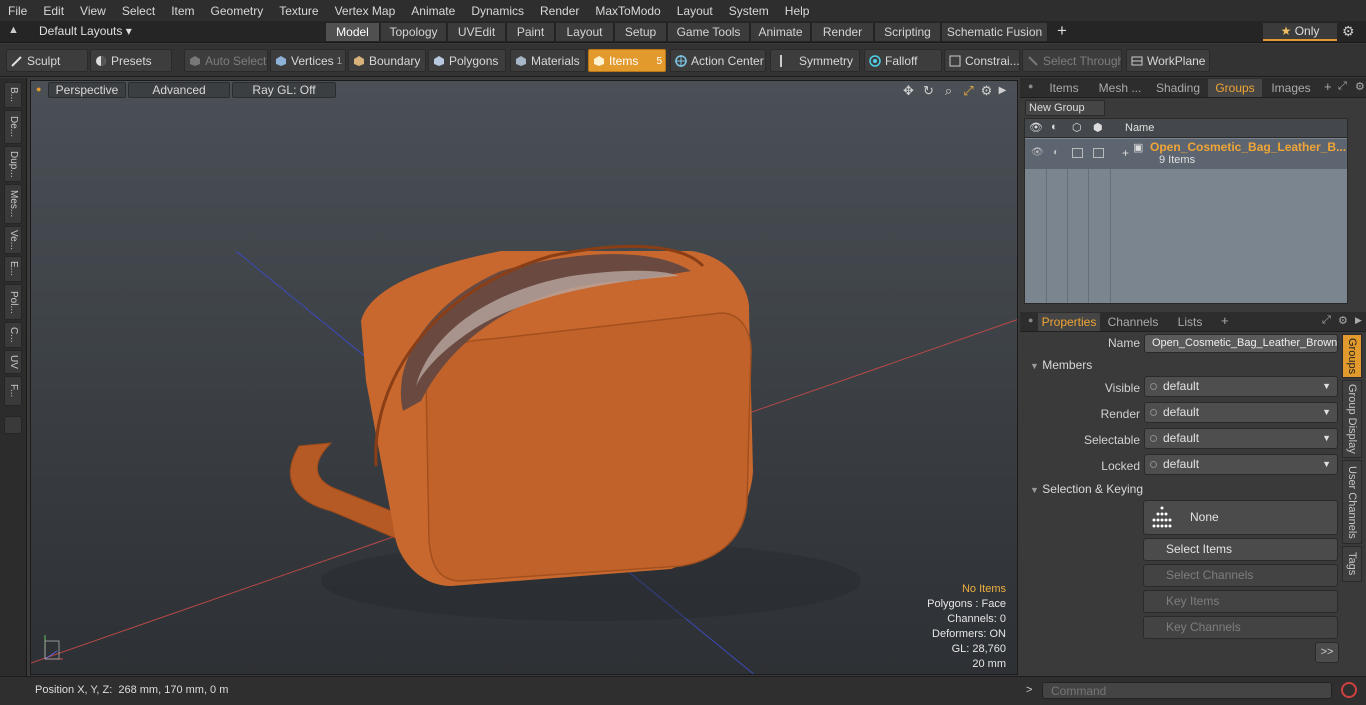 The width and height of the screenshot is (1366, 705). Describe the element at coordinates (627, 11) in the screenshot. I see `menu-maxtomodo: MaxToModo` at that location.